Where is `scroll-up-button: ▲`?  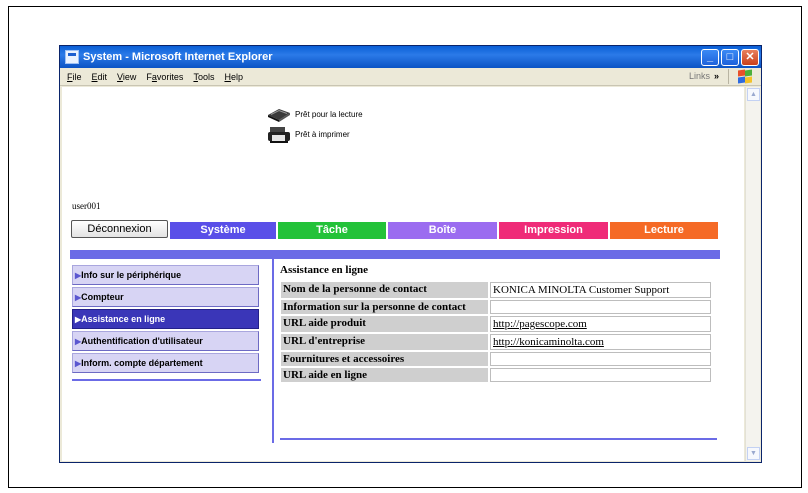 scroll-up-button: ▲ is located at coordinates (753, 94).